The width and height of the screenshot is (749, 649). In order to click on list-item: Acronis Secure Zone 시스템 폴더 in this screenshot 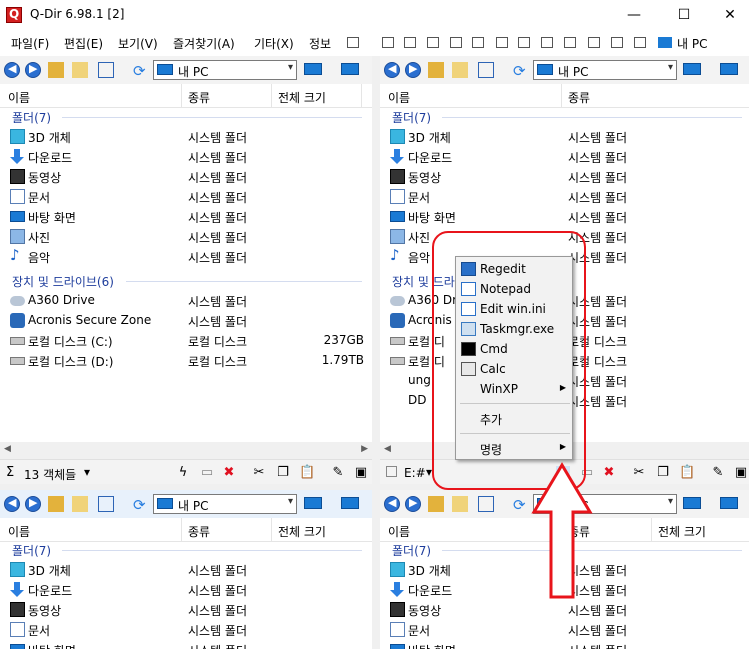, I will do `click(187, 321)`.